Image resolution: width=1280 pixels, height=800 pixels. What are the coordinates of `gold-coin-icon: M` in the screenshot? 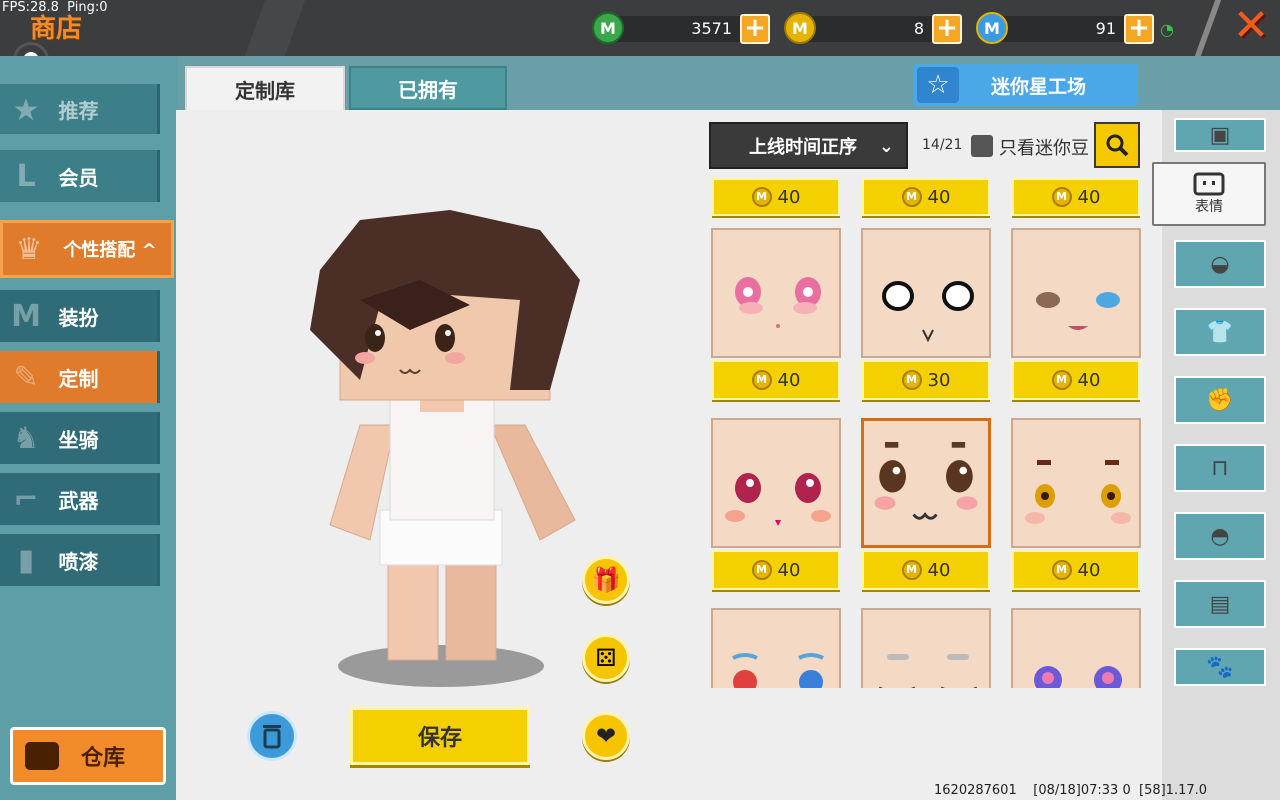 It's located at (800, 28).